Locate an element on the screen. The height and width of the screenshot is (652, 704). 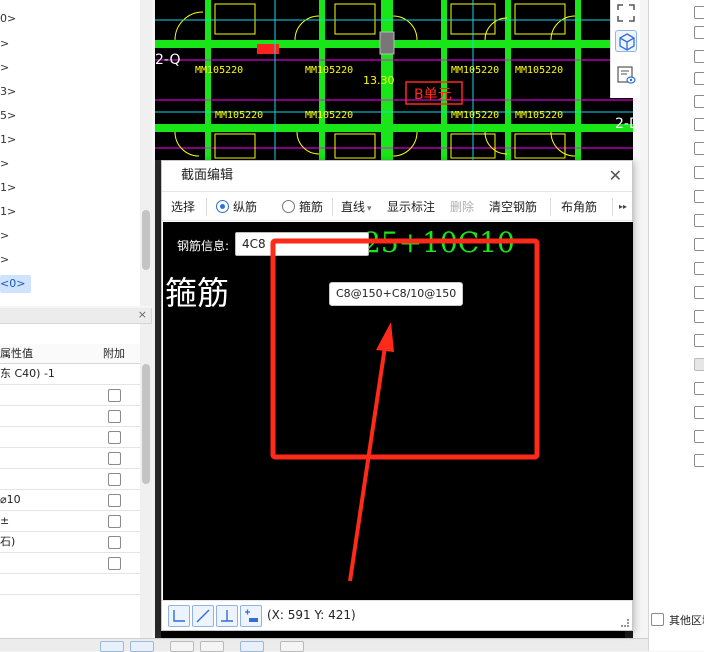
clear-rebar-button: 清空钢筋 is located at coordinates (513, 207).